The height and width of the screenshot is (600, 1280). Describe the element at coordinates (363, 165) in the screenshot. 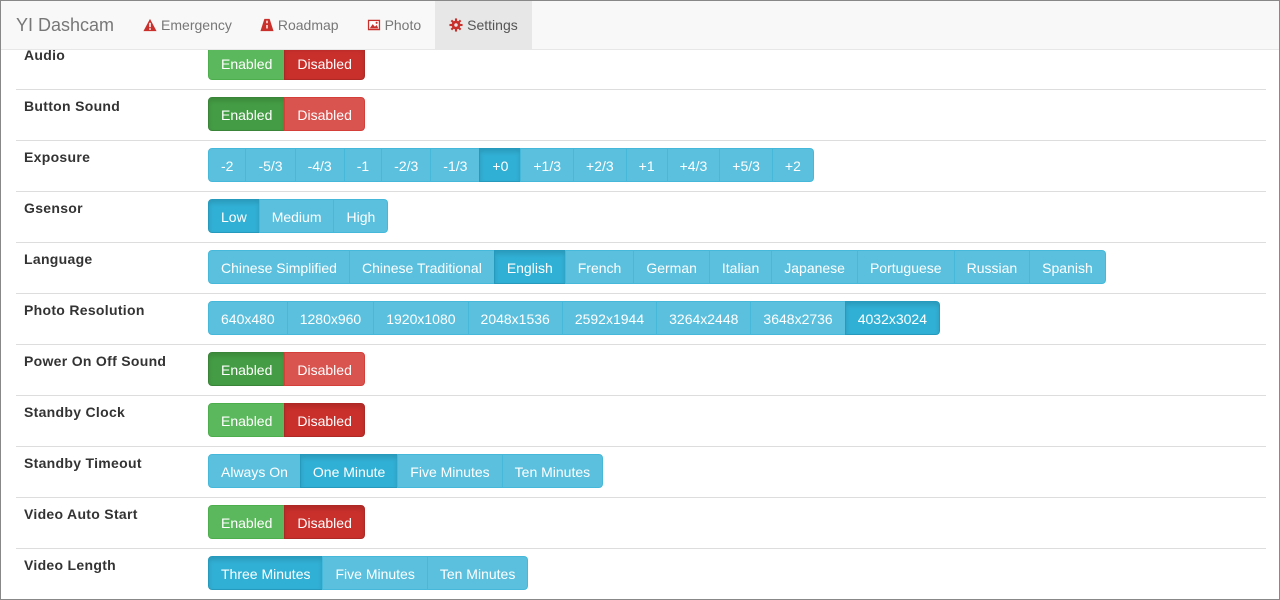

I see `option-1-button: -1` at that location.